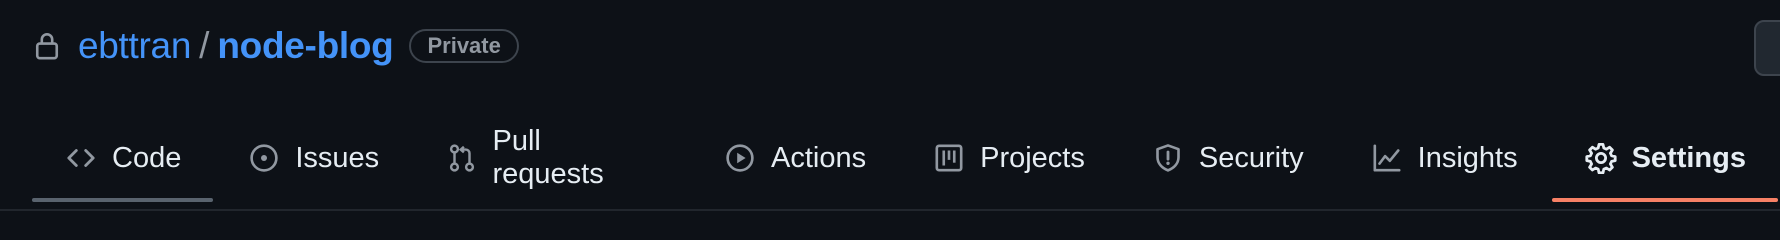 The height and width of the screenshot is (240, 1780). I want to click on git-pull-request-icon, so click(461, 158).